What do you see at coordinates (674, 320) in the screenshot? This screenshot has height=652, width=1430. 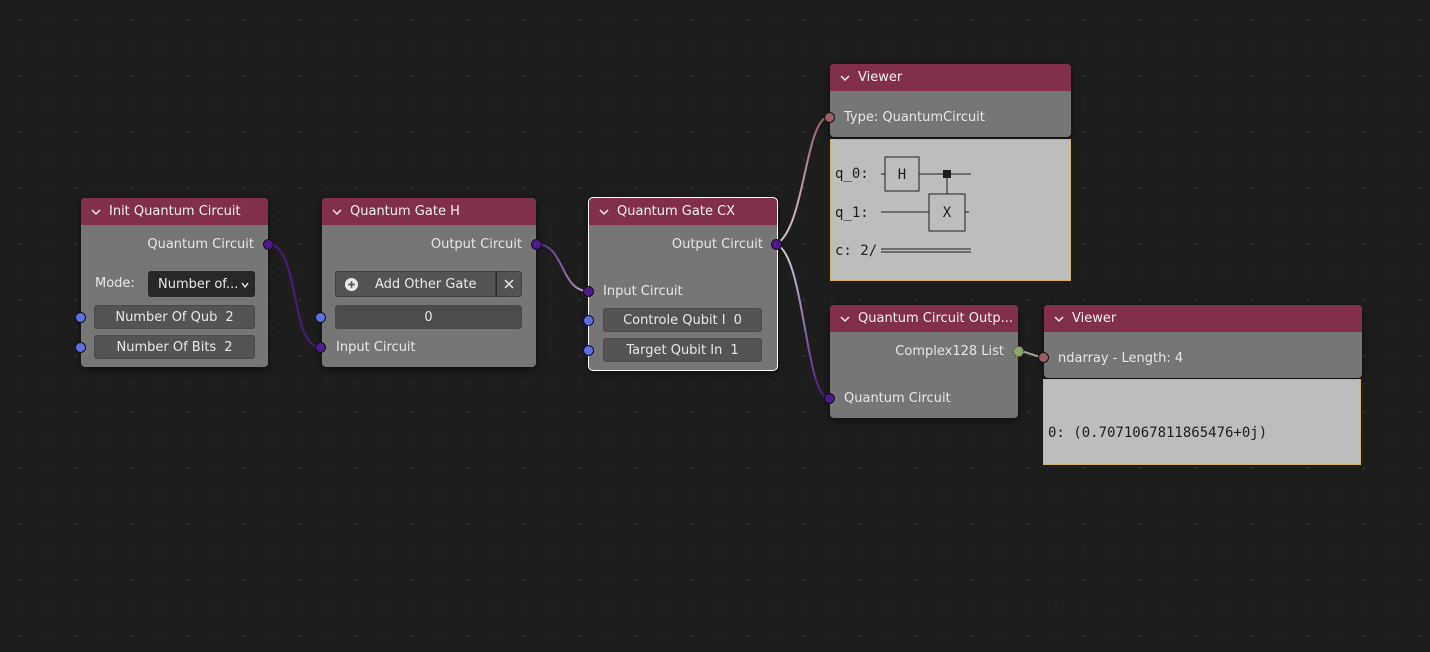 I see `field-label: Controle Qubit I` at bounding box center [674, 320].